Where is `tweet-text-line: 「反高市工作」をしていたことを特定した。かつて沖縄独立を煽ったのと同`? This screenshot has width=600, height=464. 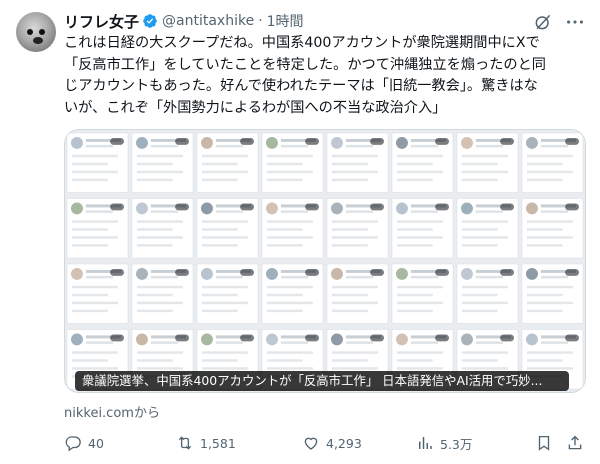 tweet-text-line: 「反高市工作」をしていたことを特定した。かつて沖縄独立を煽ったのと同 is located at coordinates (305, 64).